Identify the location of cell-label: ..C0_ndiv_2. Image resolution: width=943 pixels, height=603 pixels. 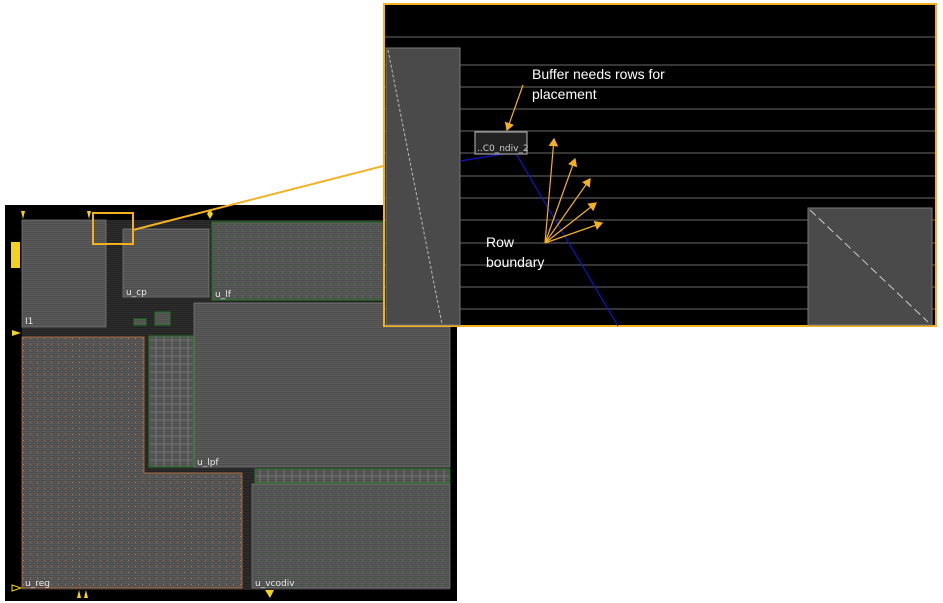
(503, 149).